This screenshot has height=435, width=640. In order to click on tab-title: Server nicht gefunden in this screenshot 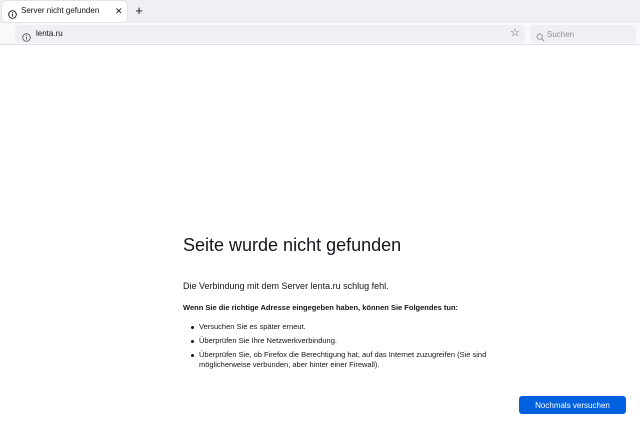, I will do `click(60, 10)`.